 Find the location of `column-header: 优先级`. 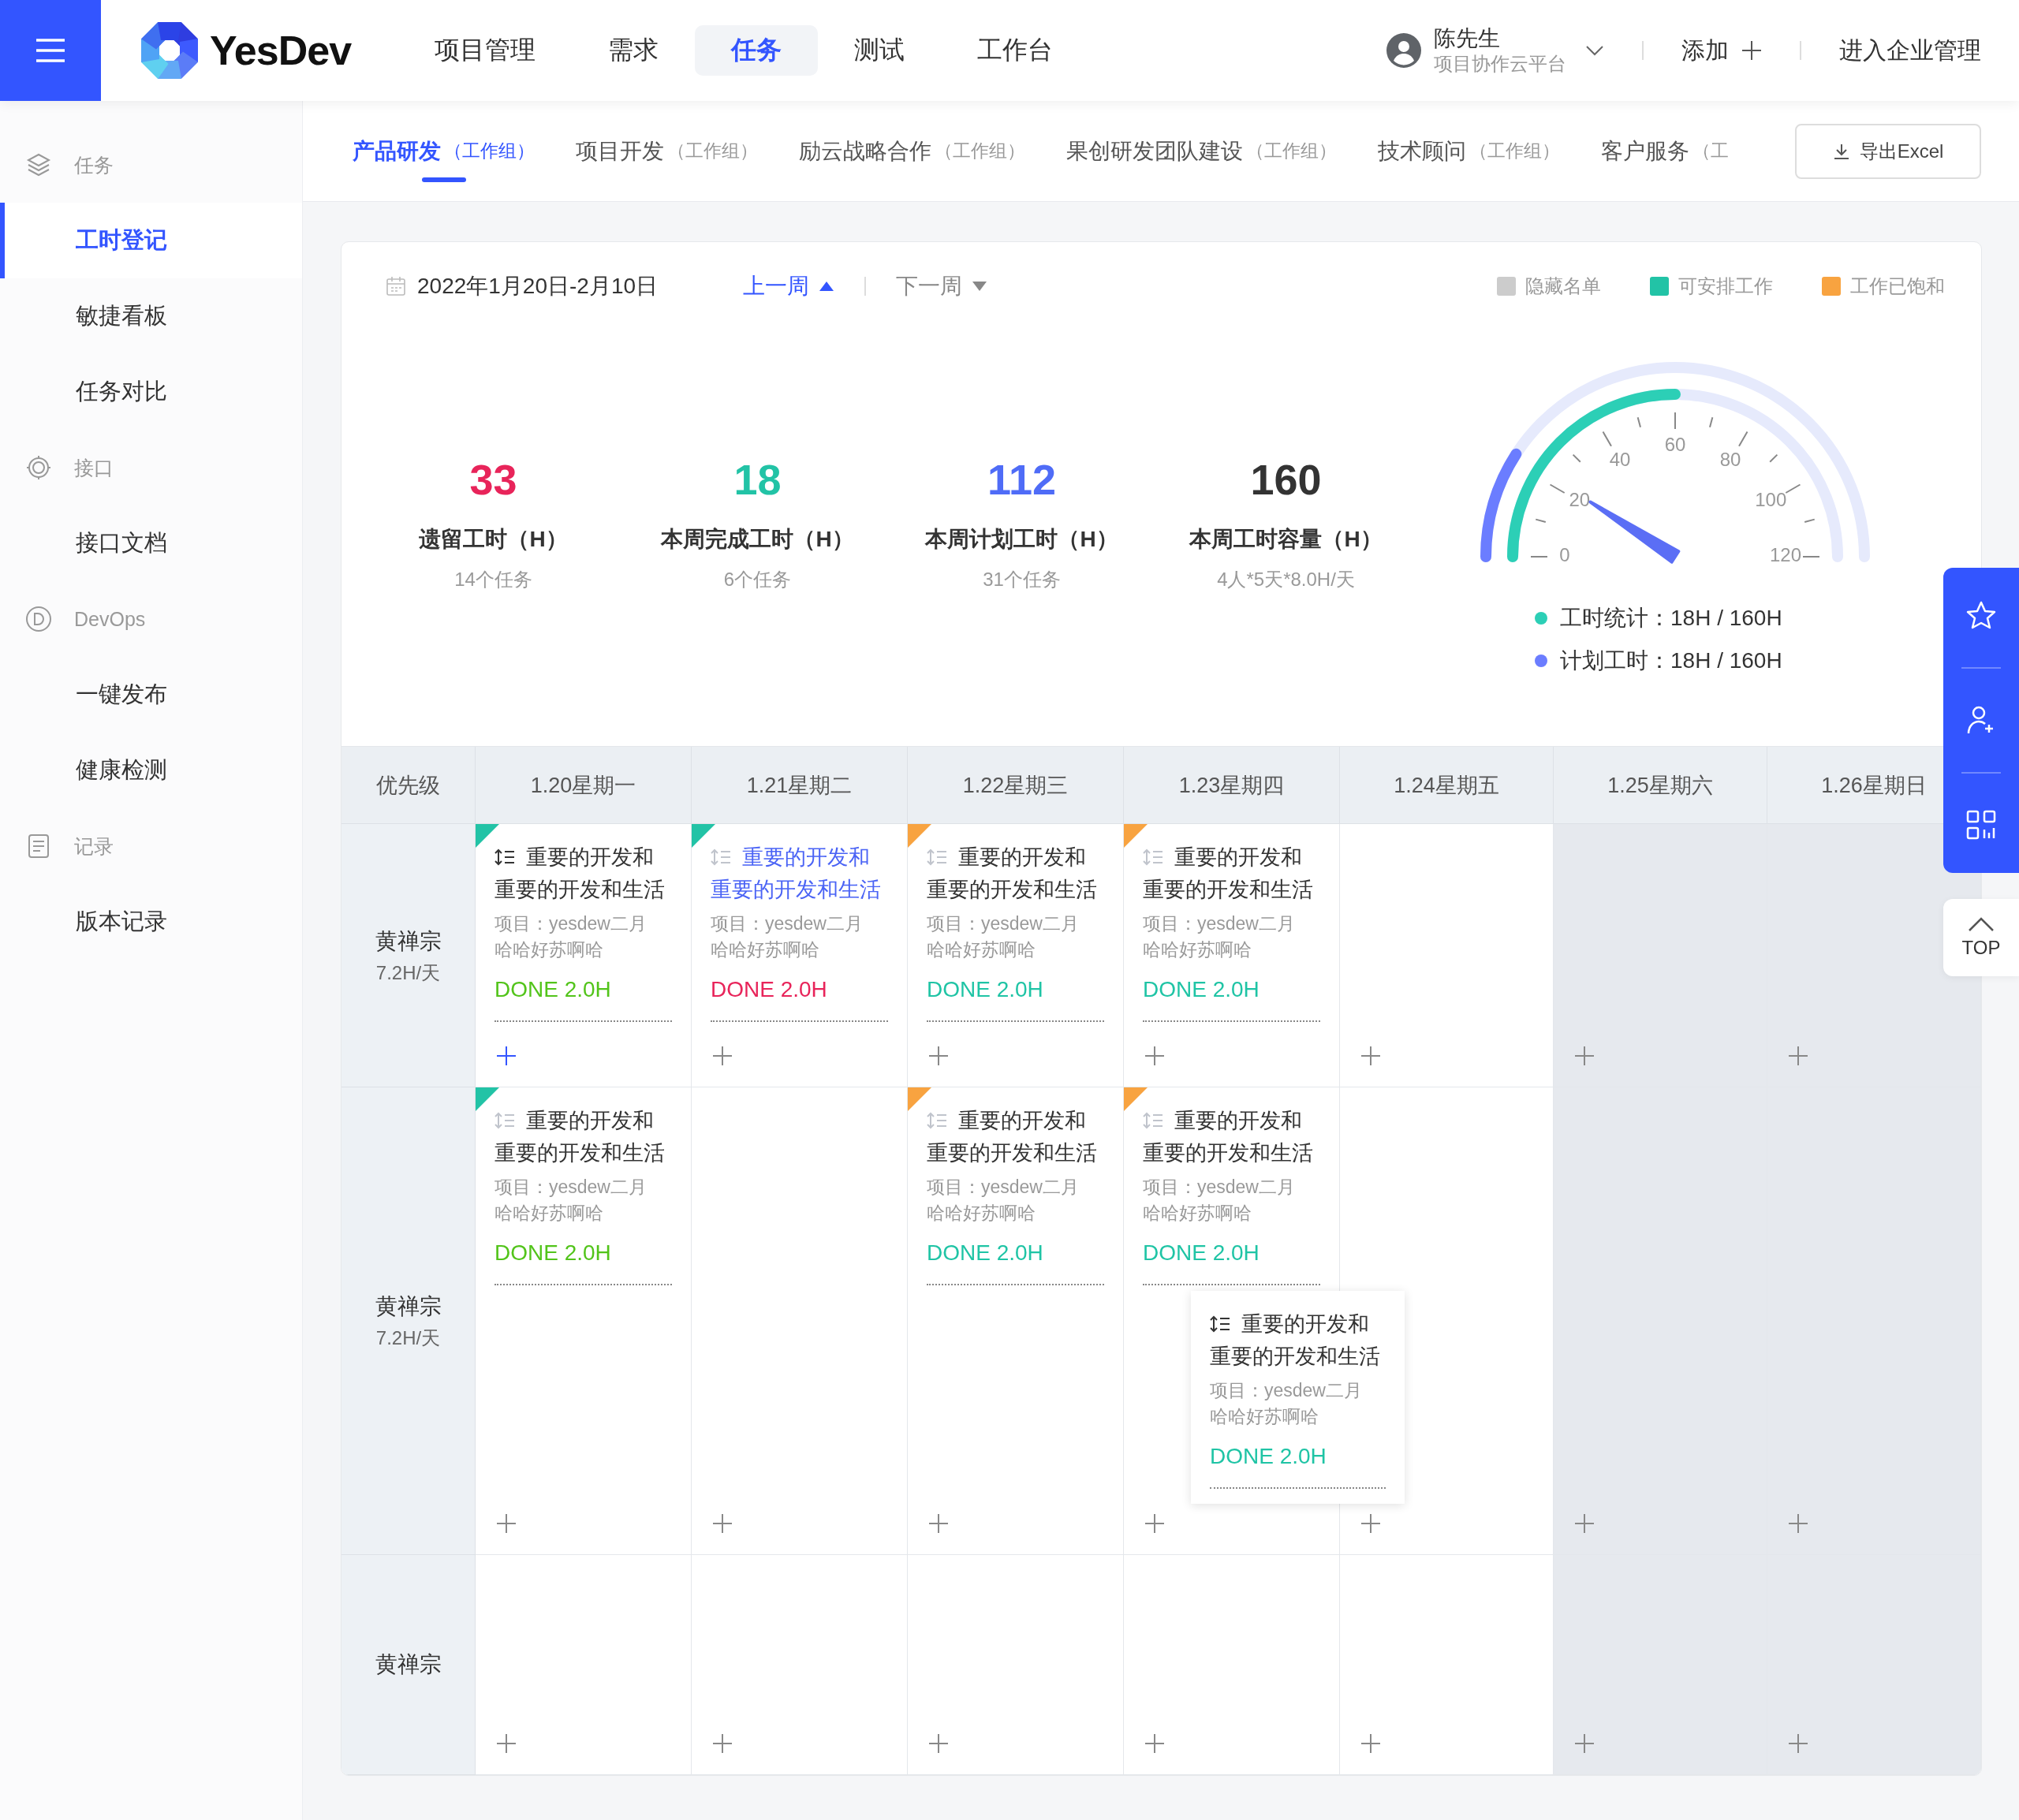

column-header: 优先级 is located at coordinates (408, 785).